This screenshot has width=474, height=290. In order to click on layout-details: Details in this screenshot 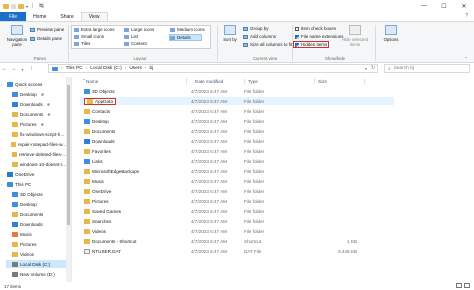, I will do `click(185, 37)`.